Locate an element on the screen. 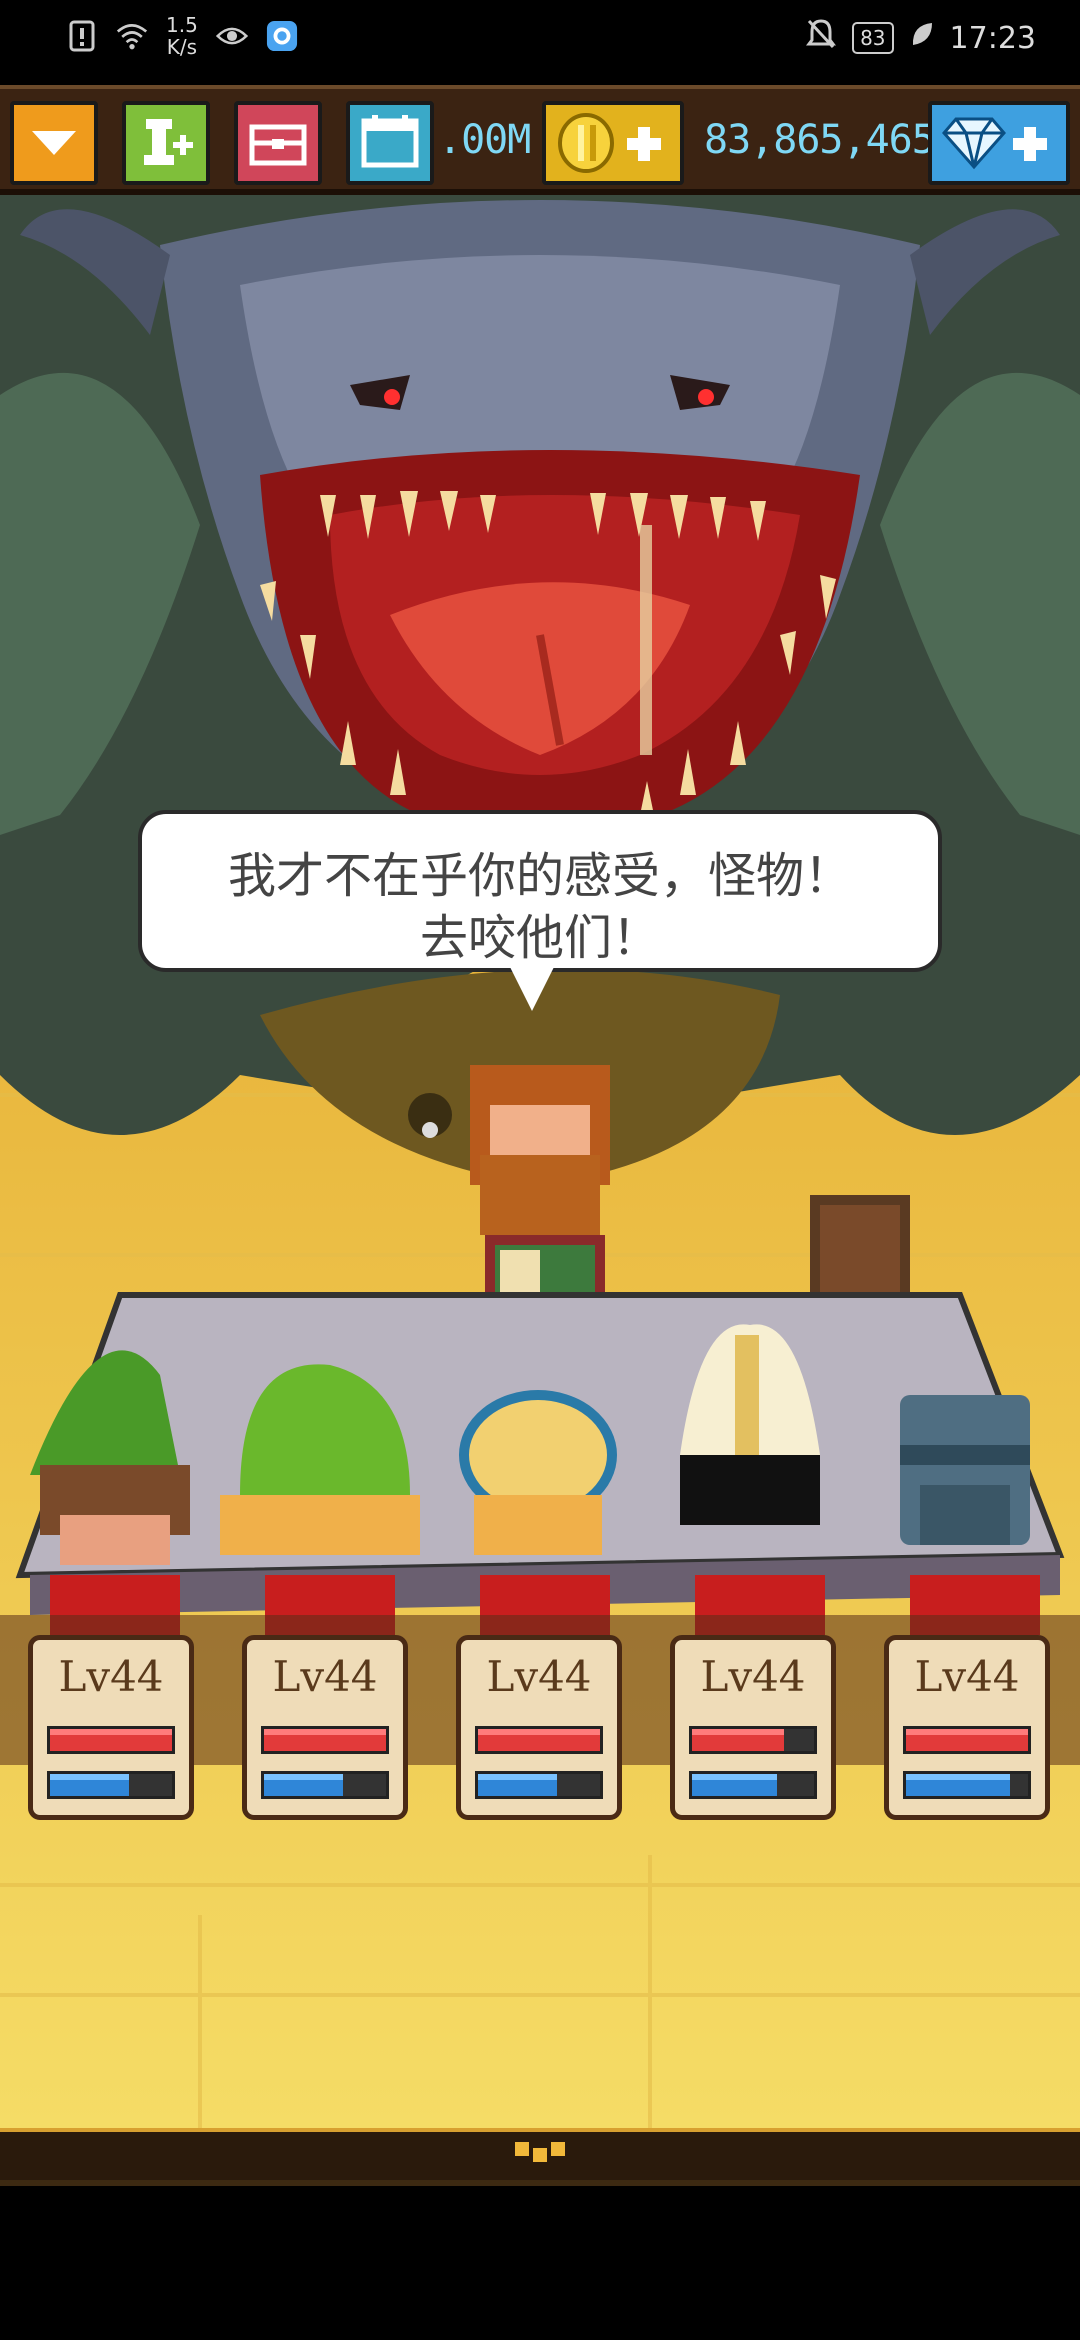 Image resolution: width=1080 pixels, height=2340 pixels. add-diamonds-button is located at coordinates (999, 143).